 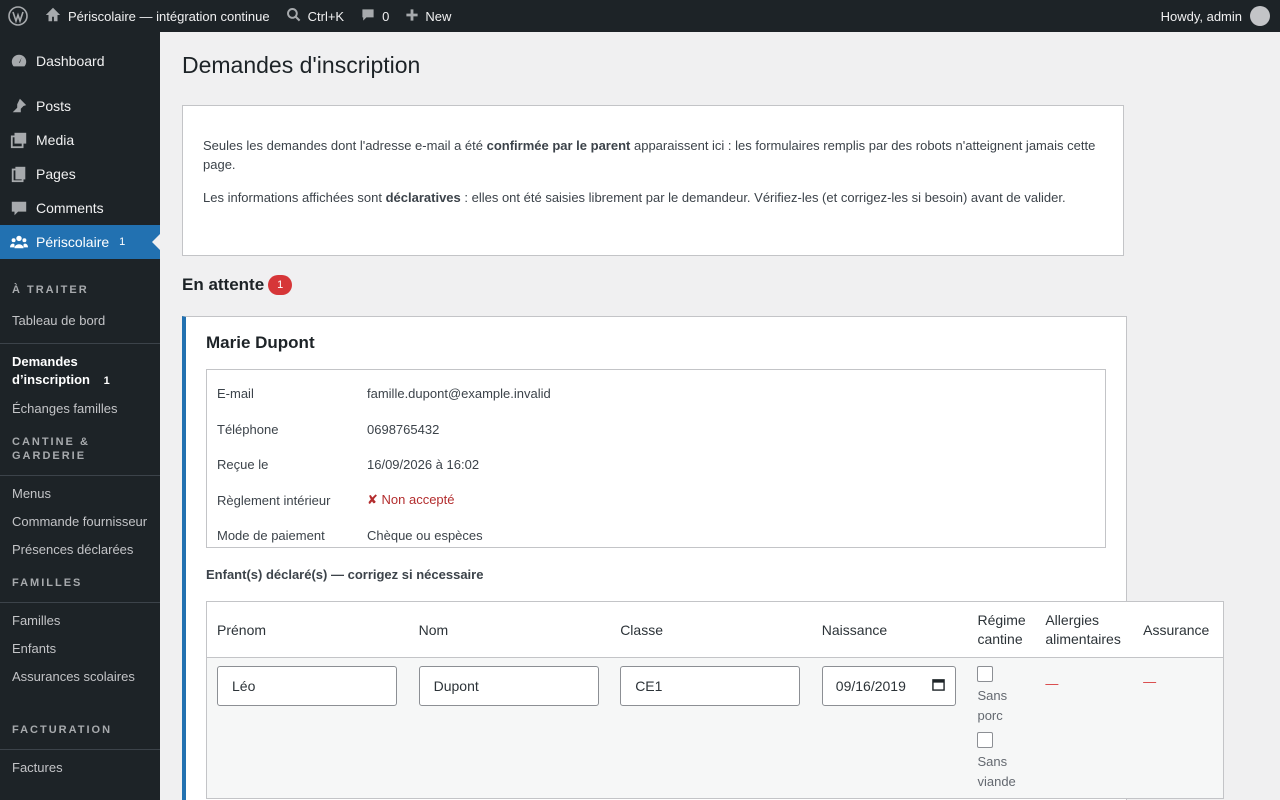 I want to click on submenu-heading: FAMILLES, so click(x=47, y=583).